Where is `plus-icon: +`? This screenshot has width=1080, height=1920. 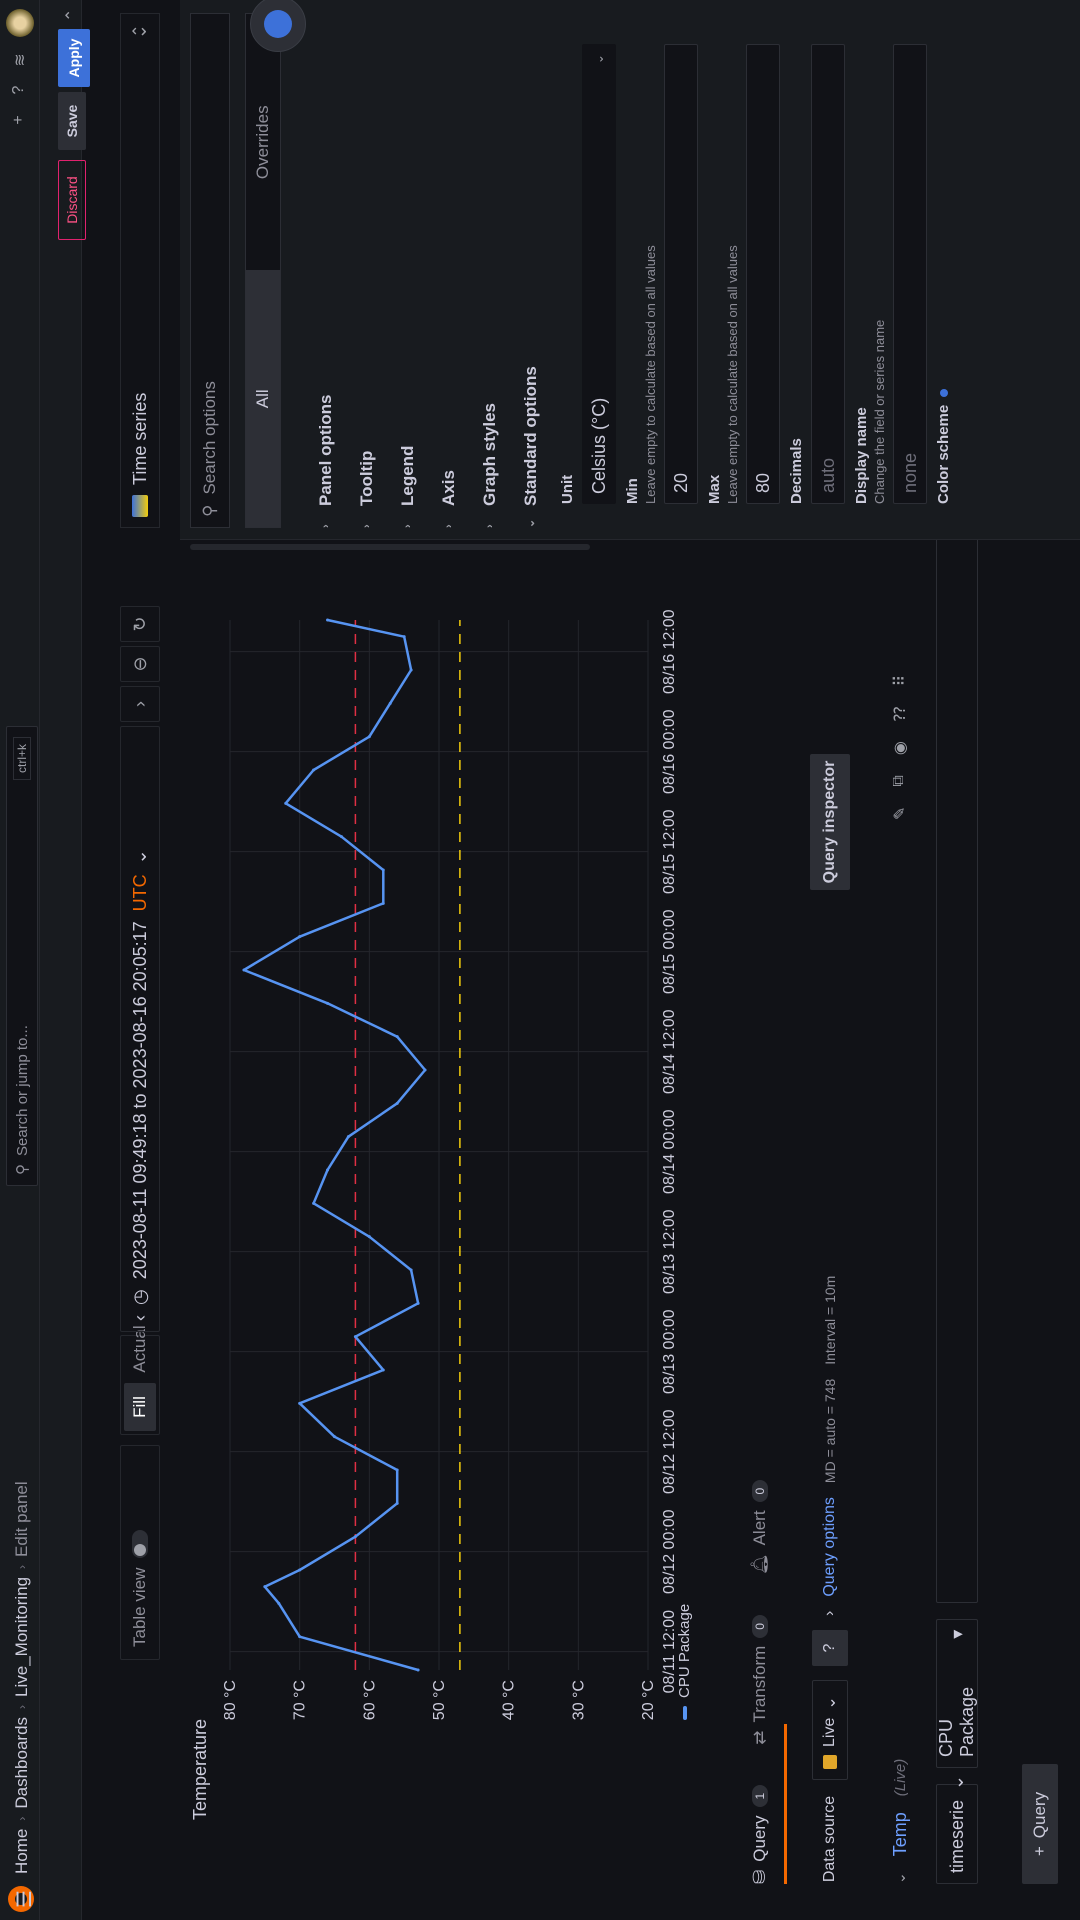 plus-icon: + is located at coordinates (1039, 1851).